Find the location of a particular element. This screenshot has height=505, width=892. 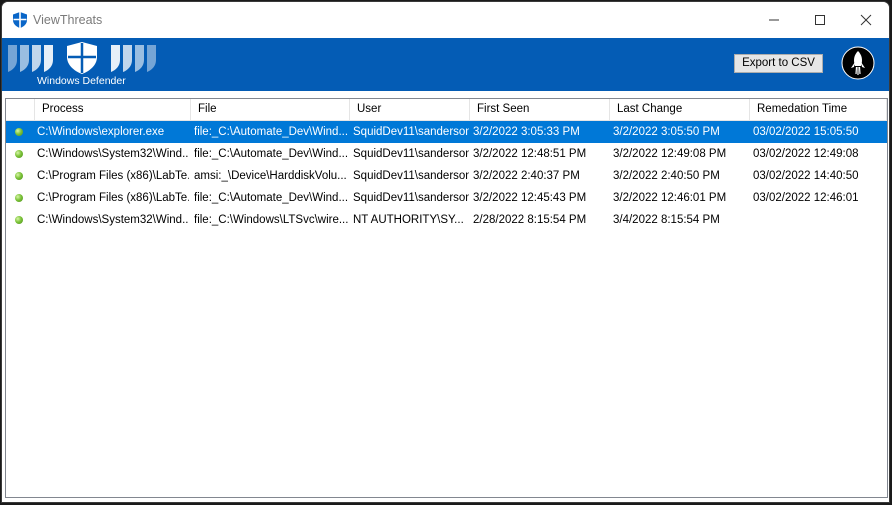

cell-last-change: 3/2/2022 2:40:50 PM is located at coordinates (666, 176).